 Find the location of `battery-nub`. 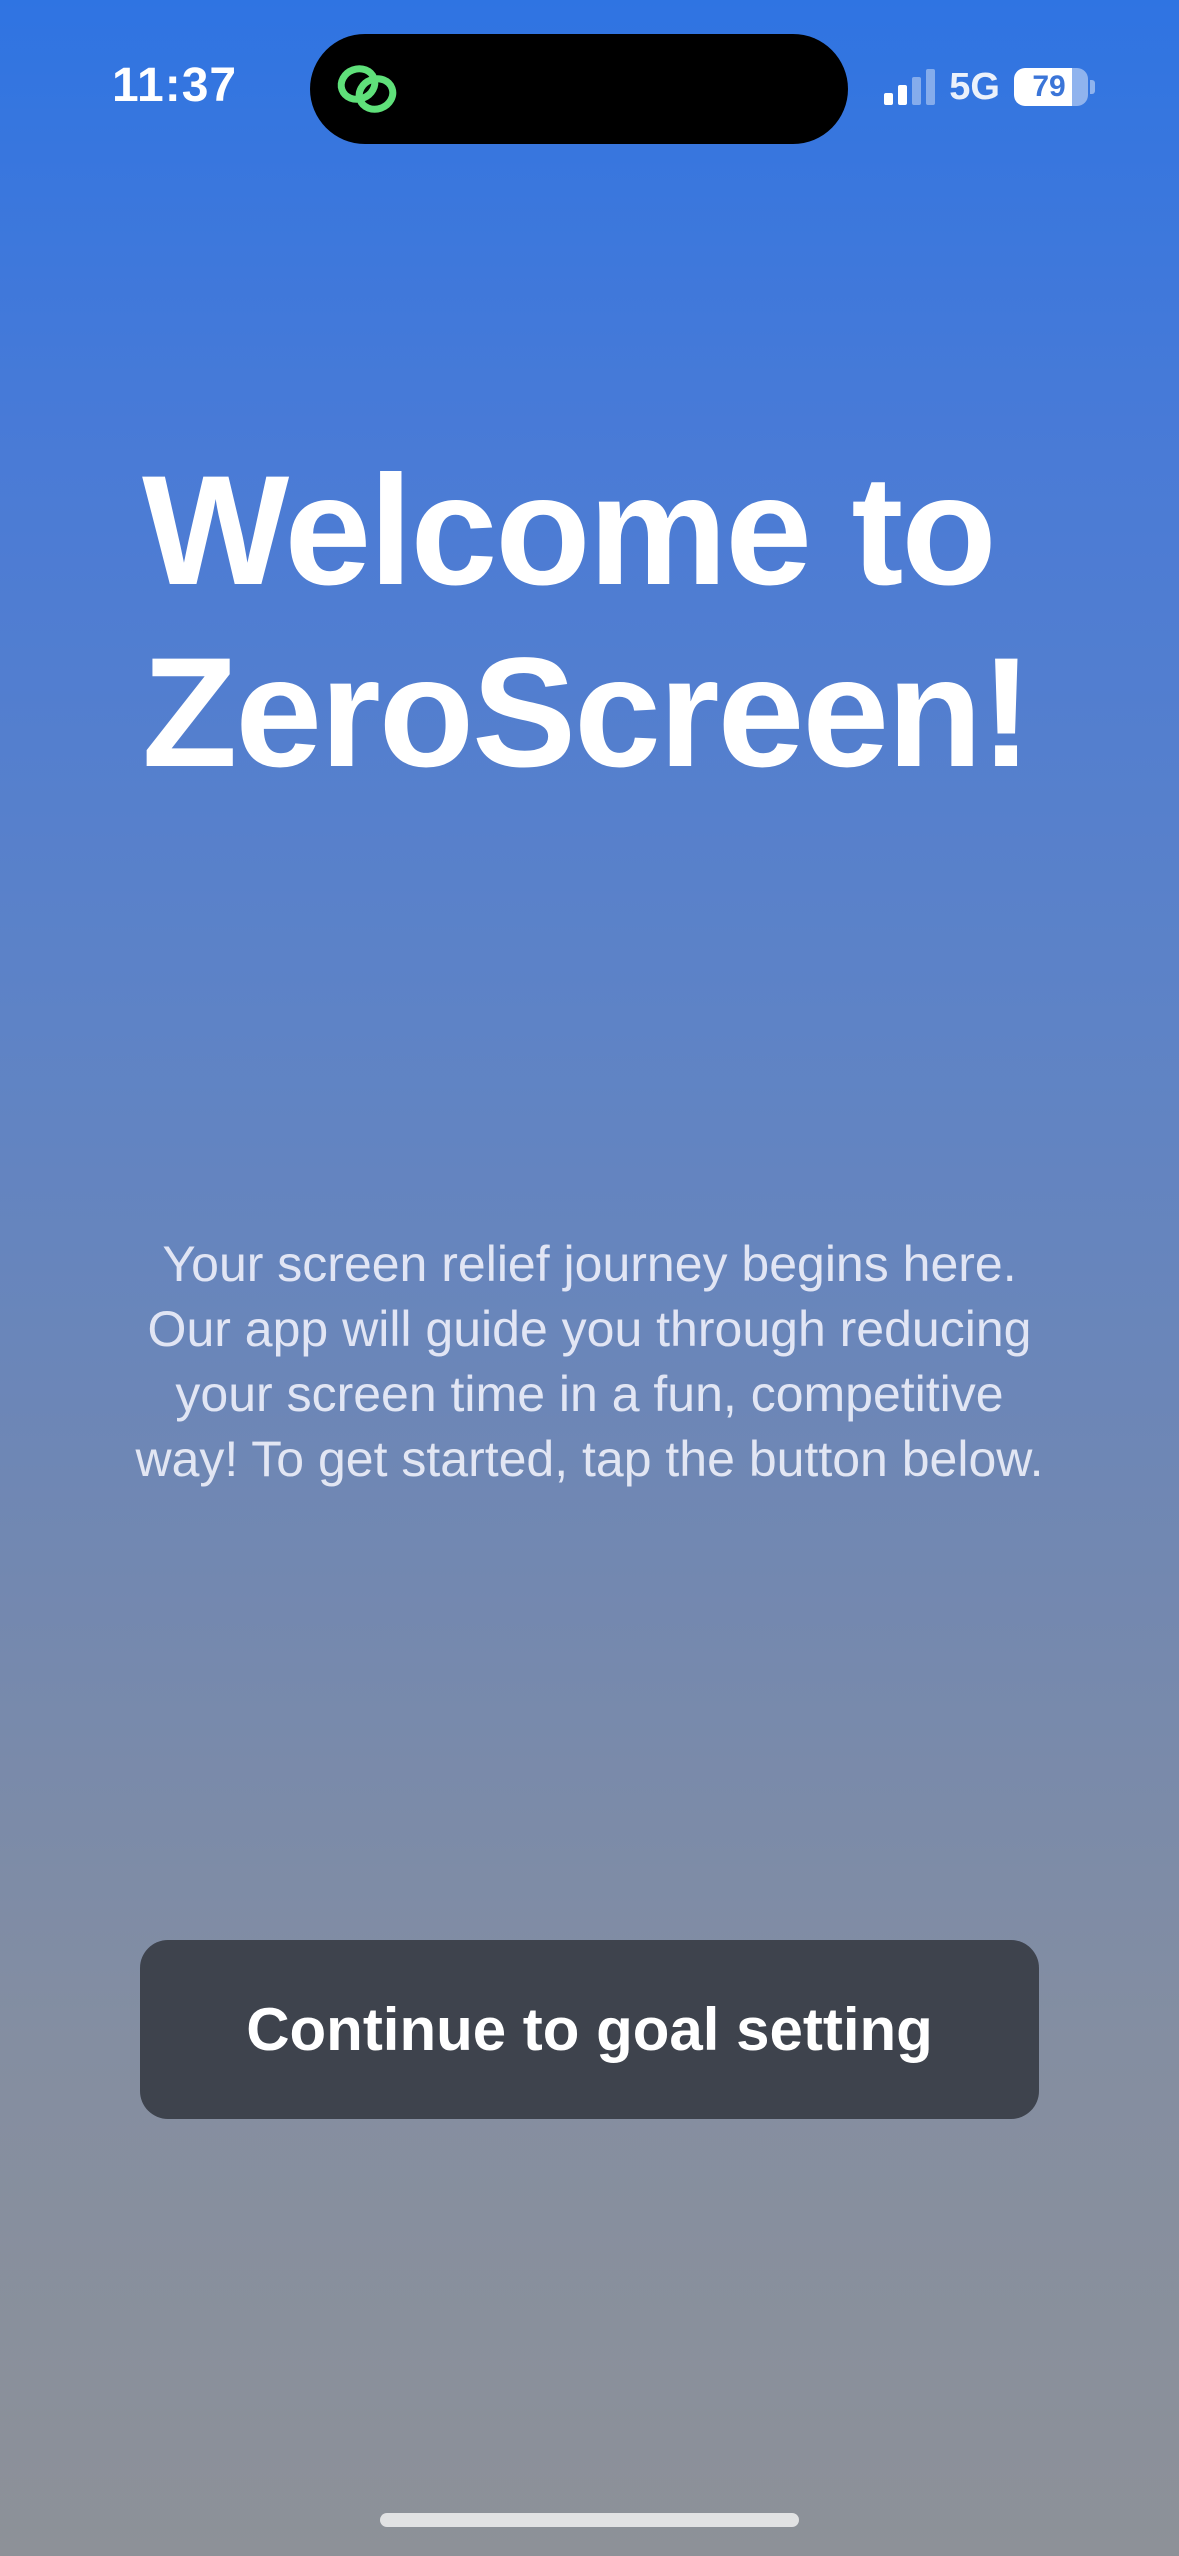

battery-nub is located at coordinates (1092, 87).